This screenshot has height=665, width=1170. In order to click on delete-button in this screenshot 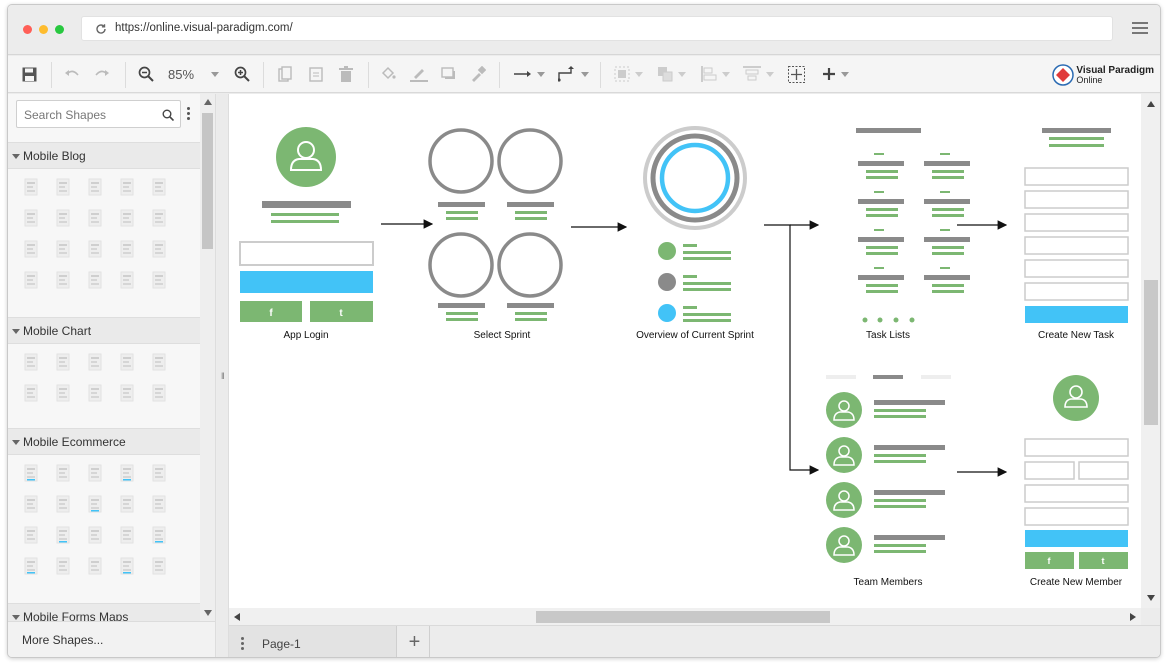, I will do `click(346, 74)`.